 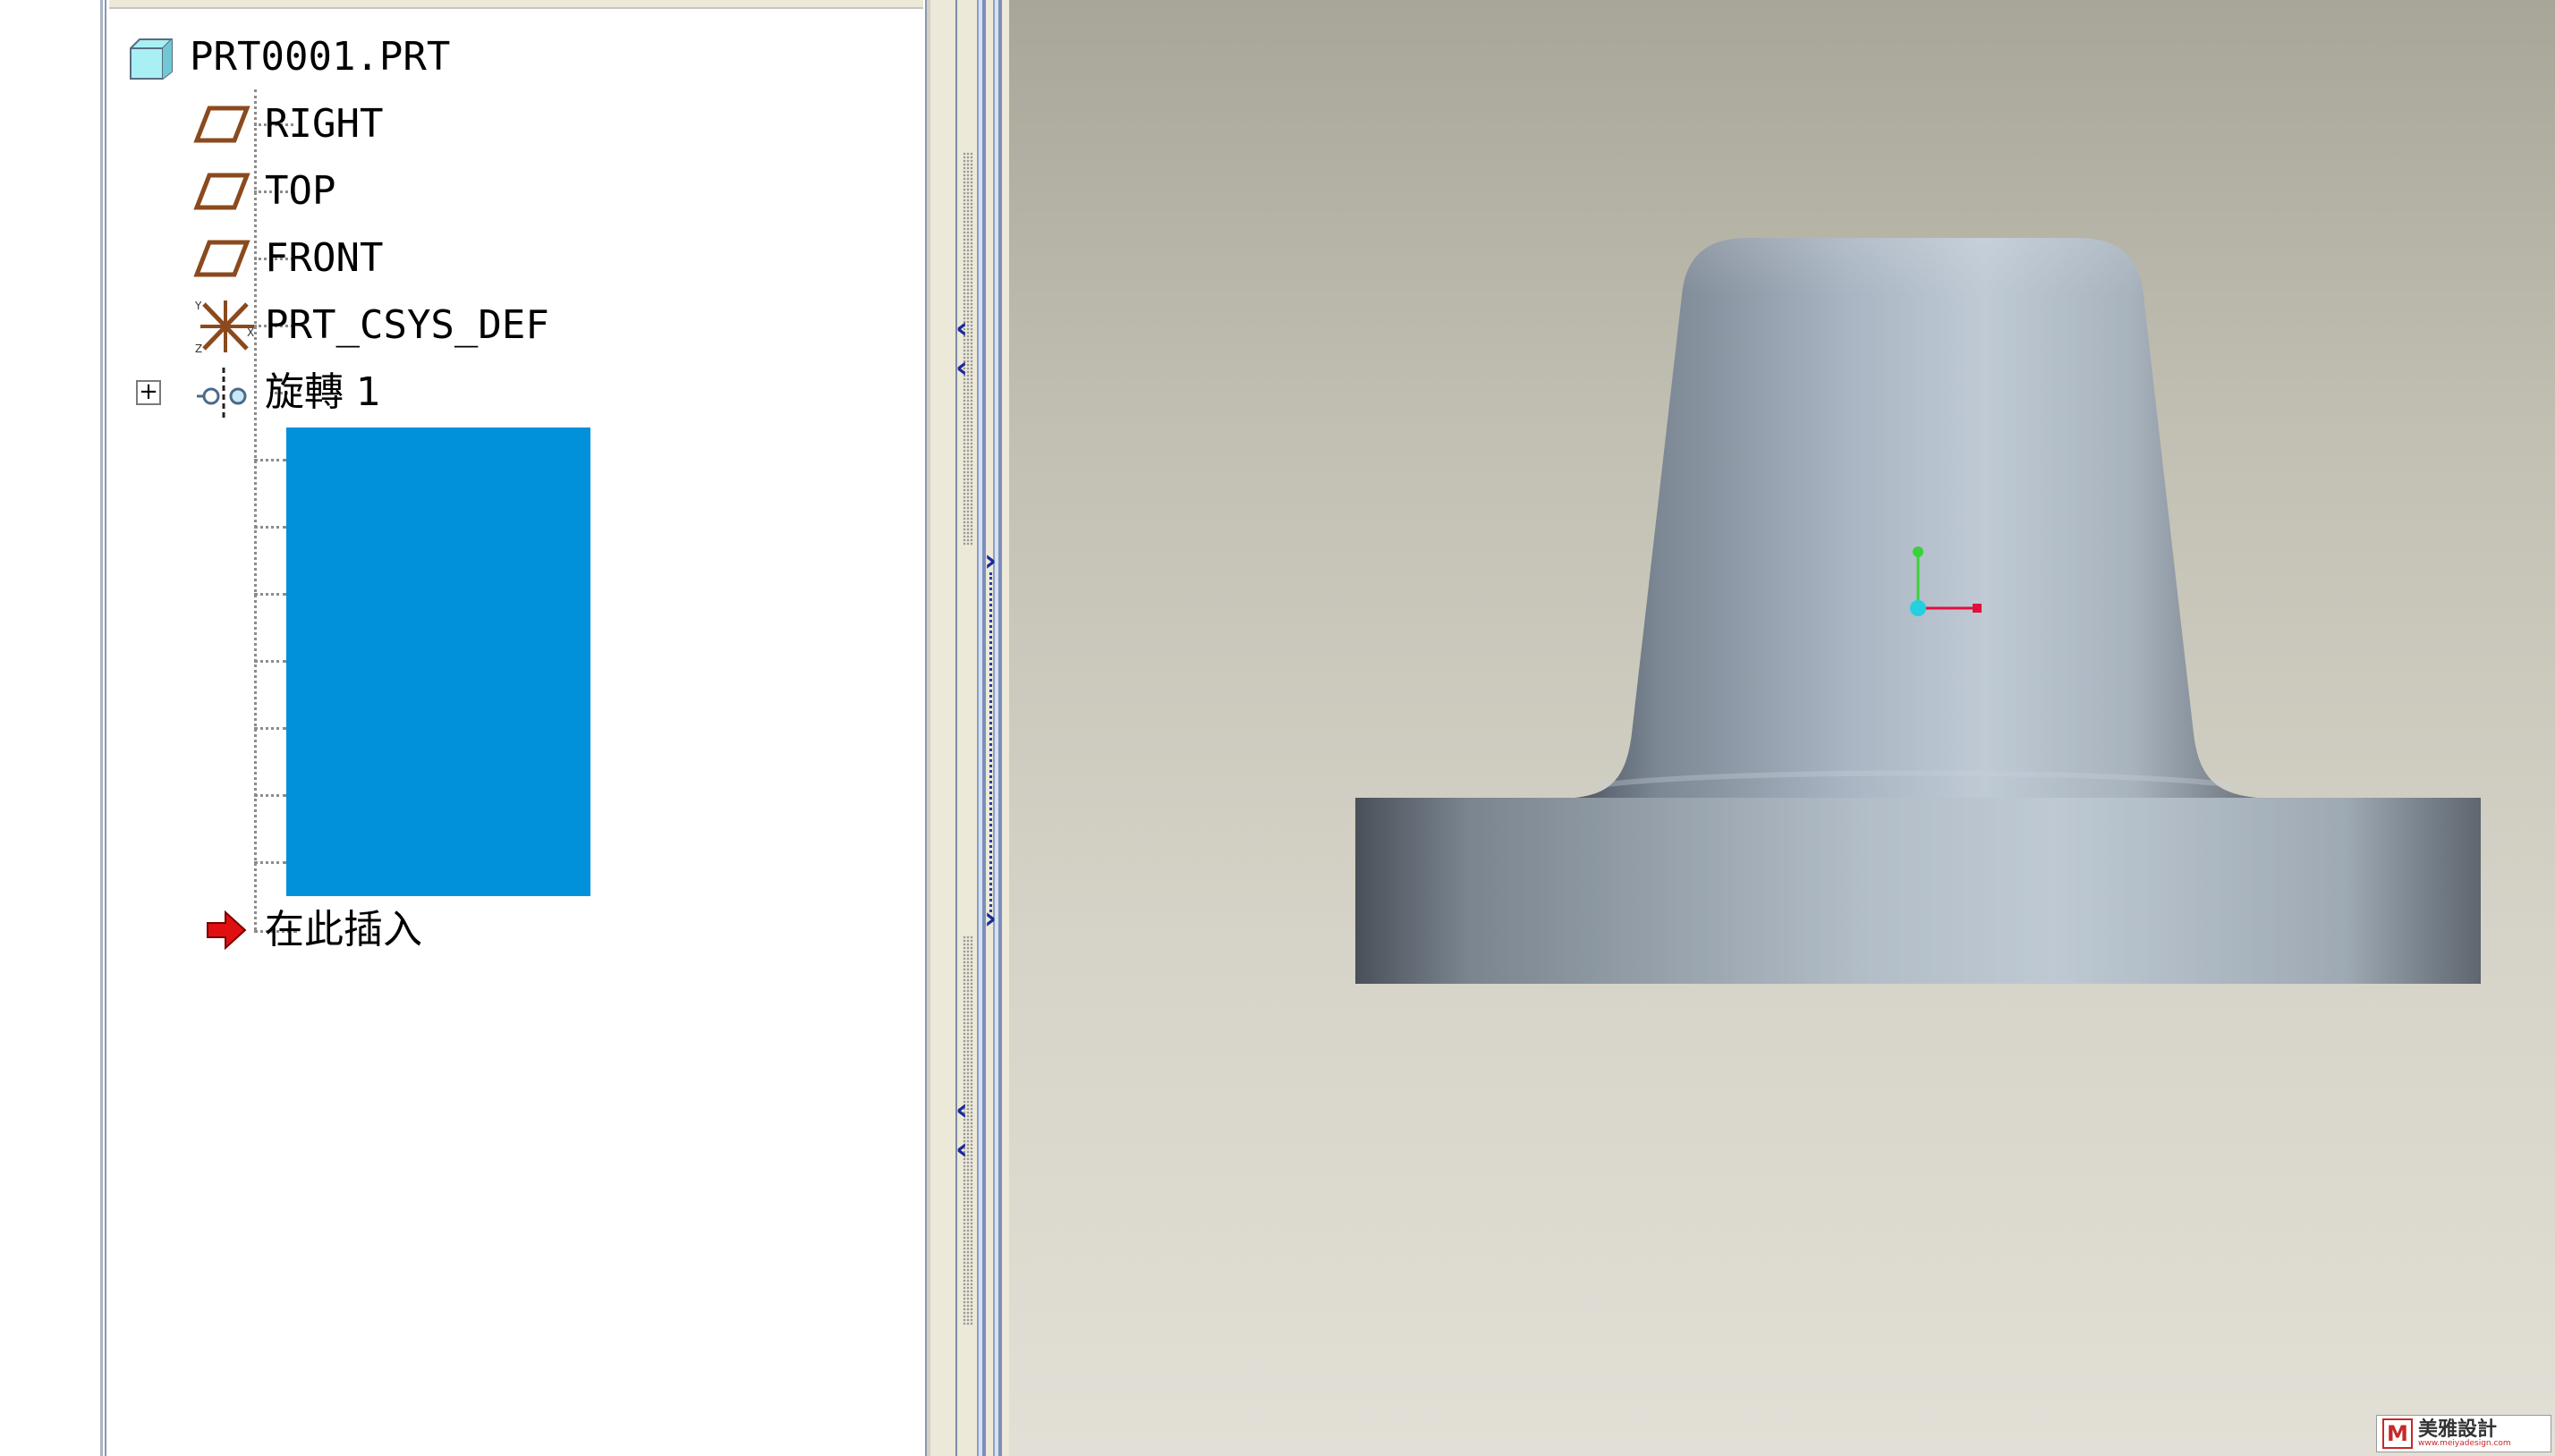 I want to click on tree-item-label: RIGHT, so click(x=325, y=124).